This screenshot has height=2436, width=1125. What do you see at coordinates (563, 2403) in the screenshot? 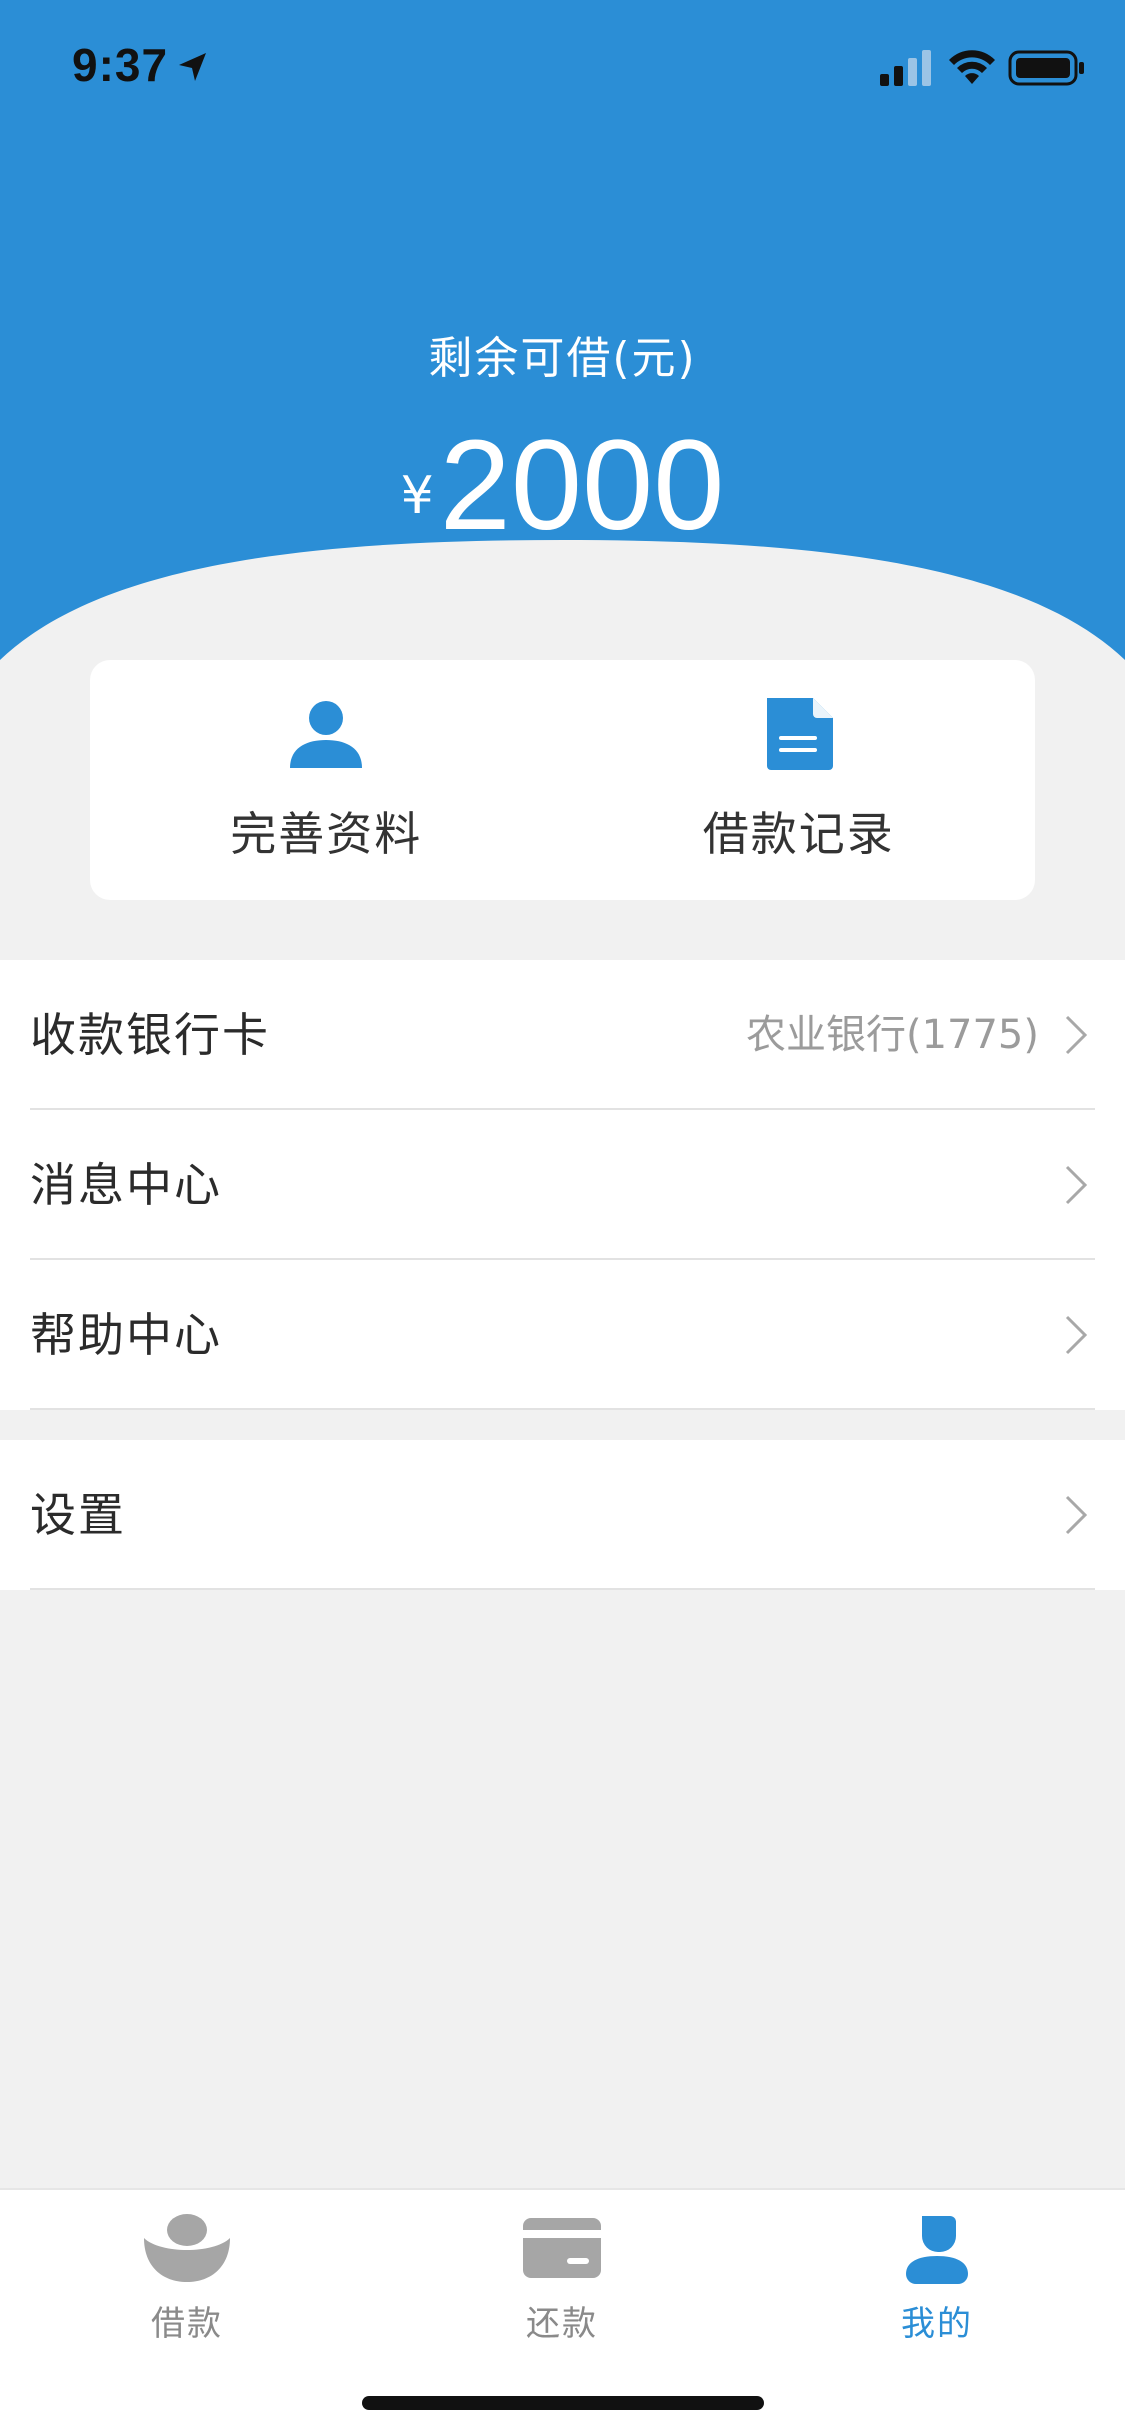
I see `home-indicator` at bounding box center [563, 2403].